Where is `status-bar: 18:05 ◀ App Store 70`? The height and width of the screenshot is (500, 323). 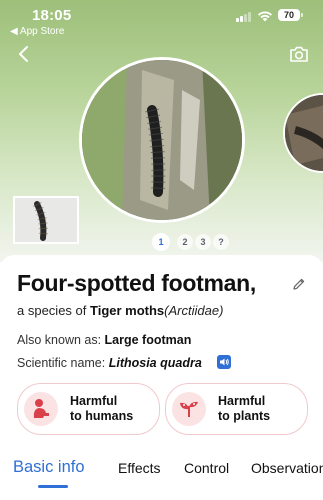 status-bar: 18:05 ◀ App Store 70 is located at coordinates (161, 19).